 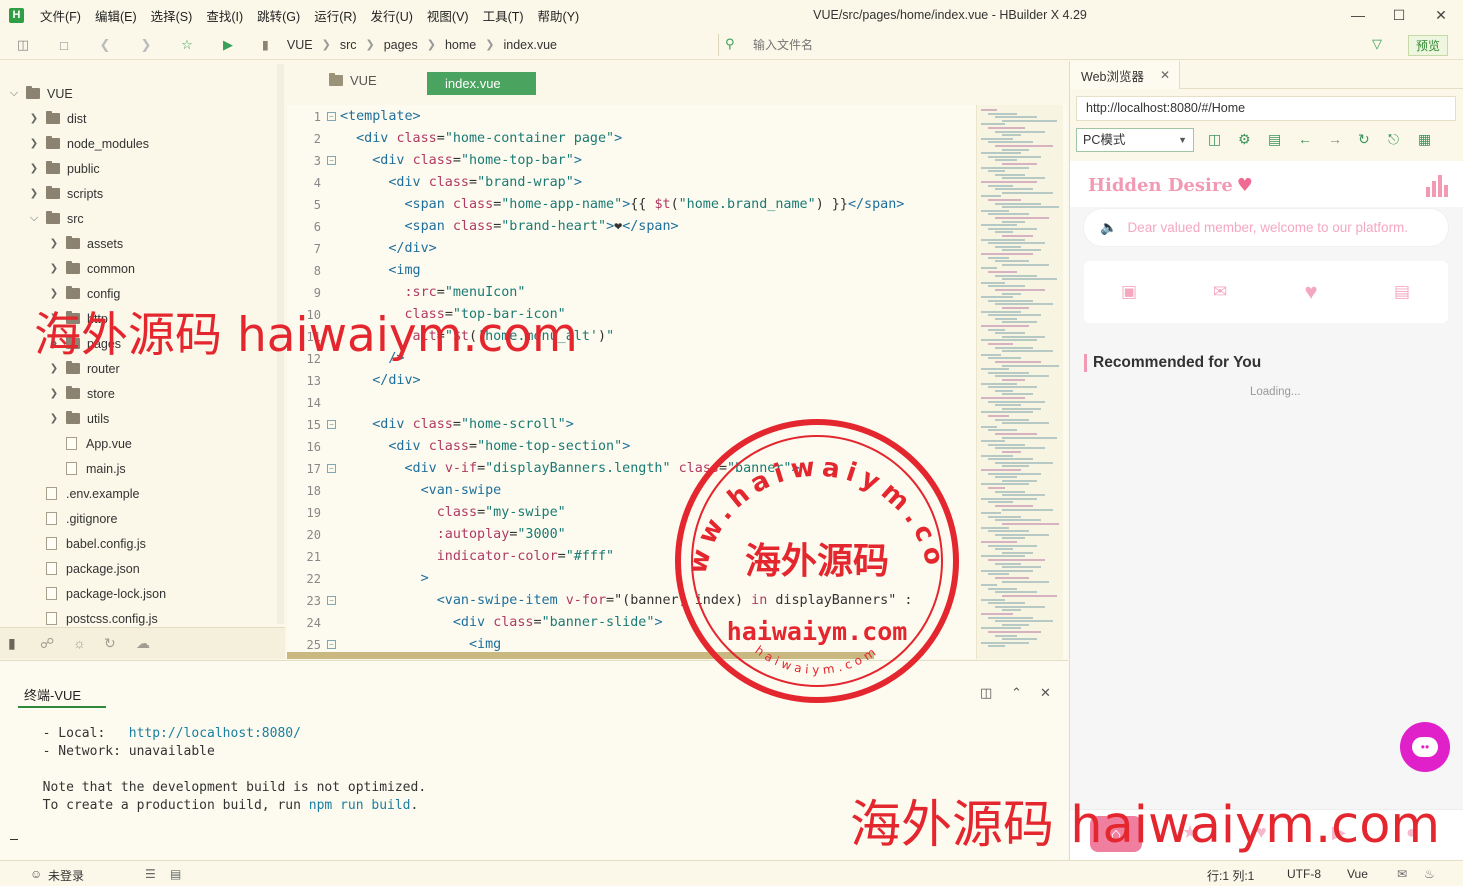 What do you see at coordinates (1190, 832) in the screenshot?
I see `nav-match-icon: ★` at bounding box center [1190, 832].